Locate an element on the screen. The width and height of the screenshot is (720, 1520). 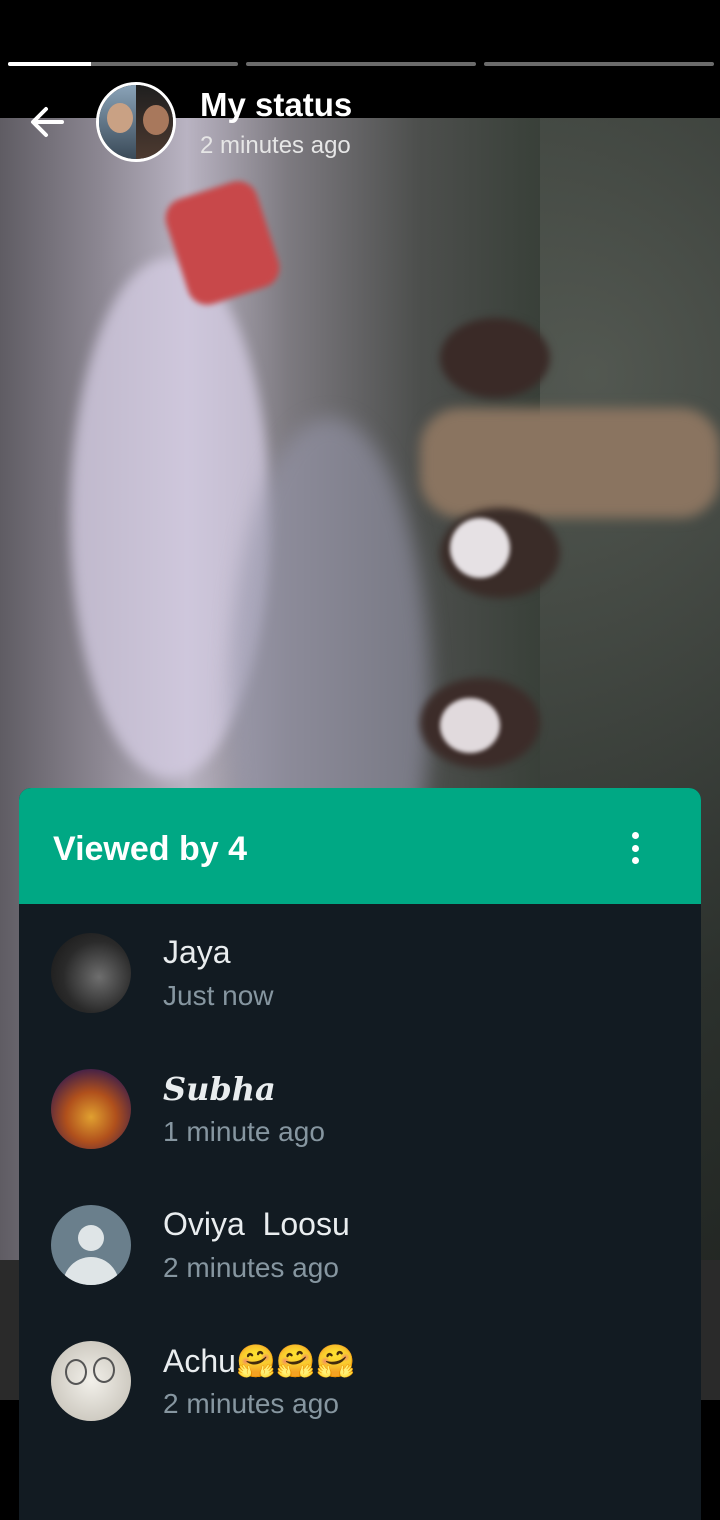
more-options-button is located at coordinates (635, 848).